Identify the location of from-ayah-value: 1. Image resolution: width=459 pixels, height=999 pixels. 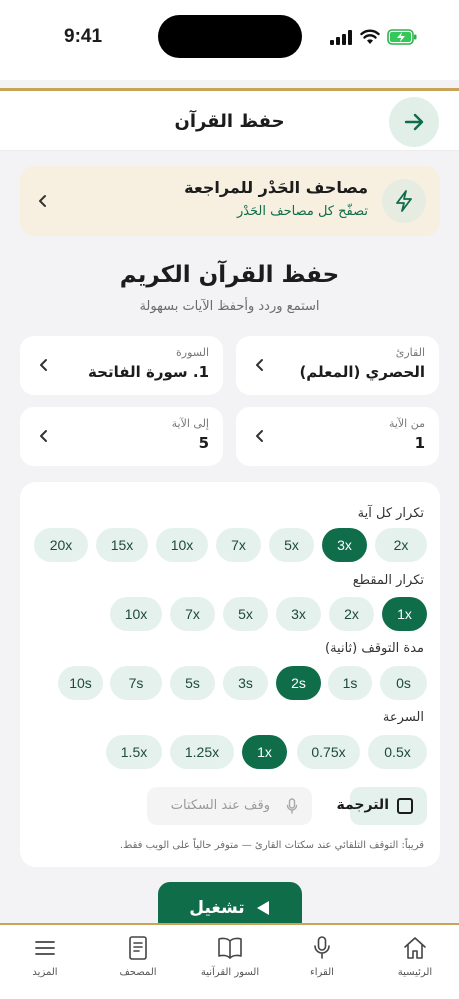
(419, 443).